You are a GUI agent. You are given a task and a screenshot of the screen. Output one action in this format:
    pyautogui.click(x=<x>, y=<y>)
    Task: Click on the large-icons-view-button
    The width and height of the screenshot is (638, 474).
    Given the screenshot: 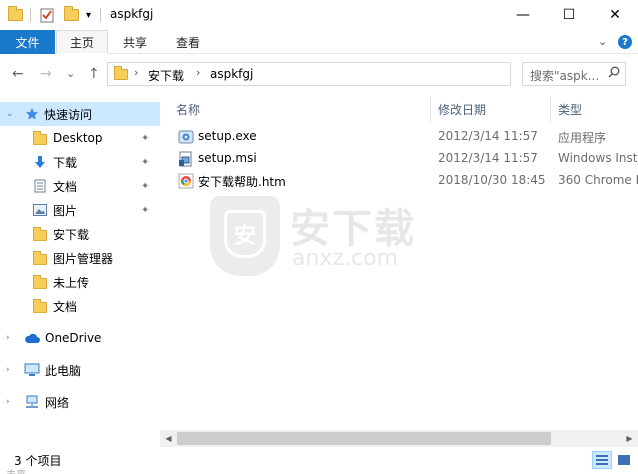 What is the action you would take?
    pyautogui.click(x=624, y=460)
    